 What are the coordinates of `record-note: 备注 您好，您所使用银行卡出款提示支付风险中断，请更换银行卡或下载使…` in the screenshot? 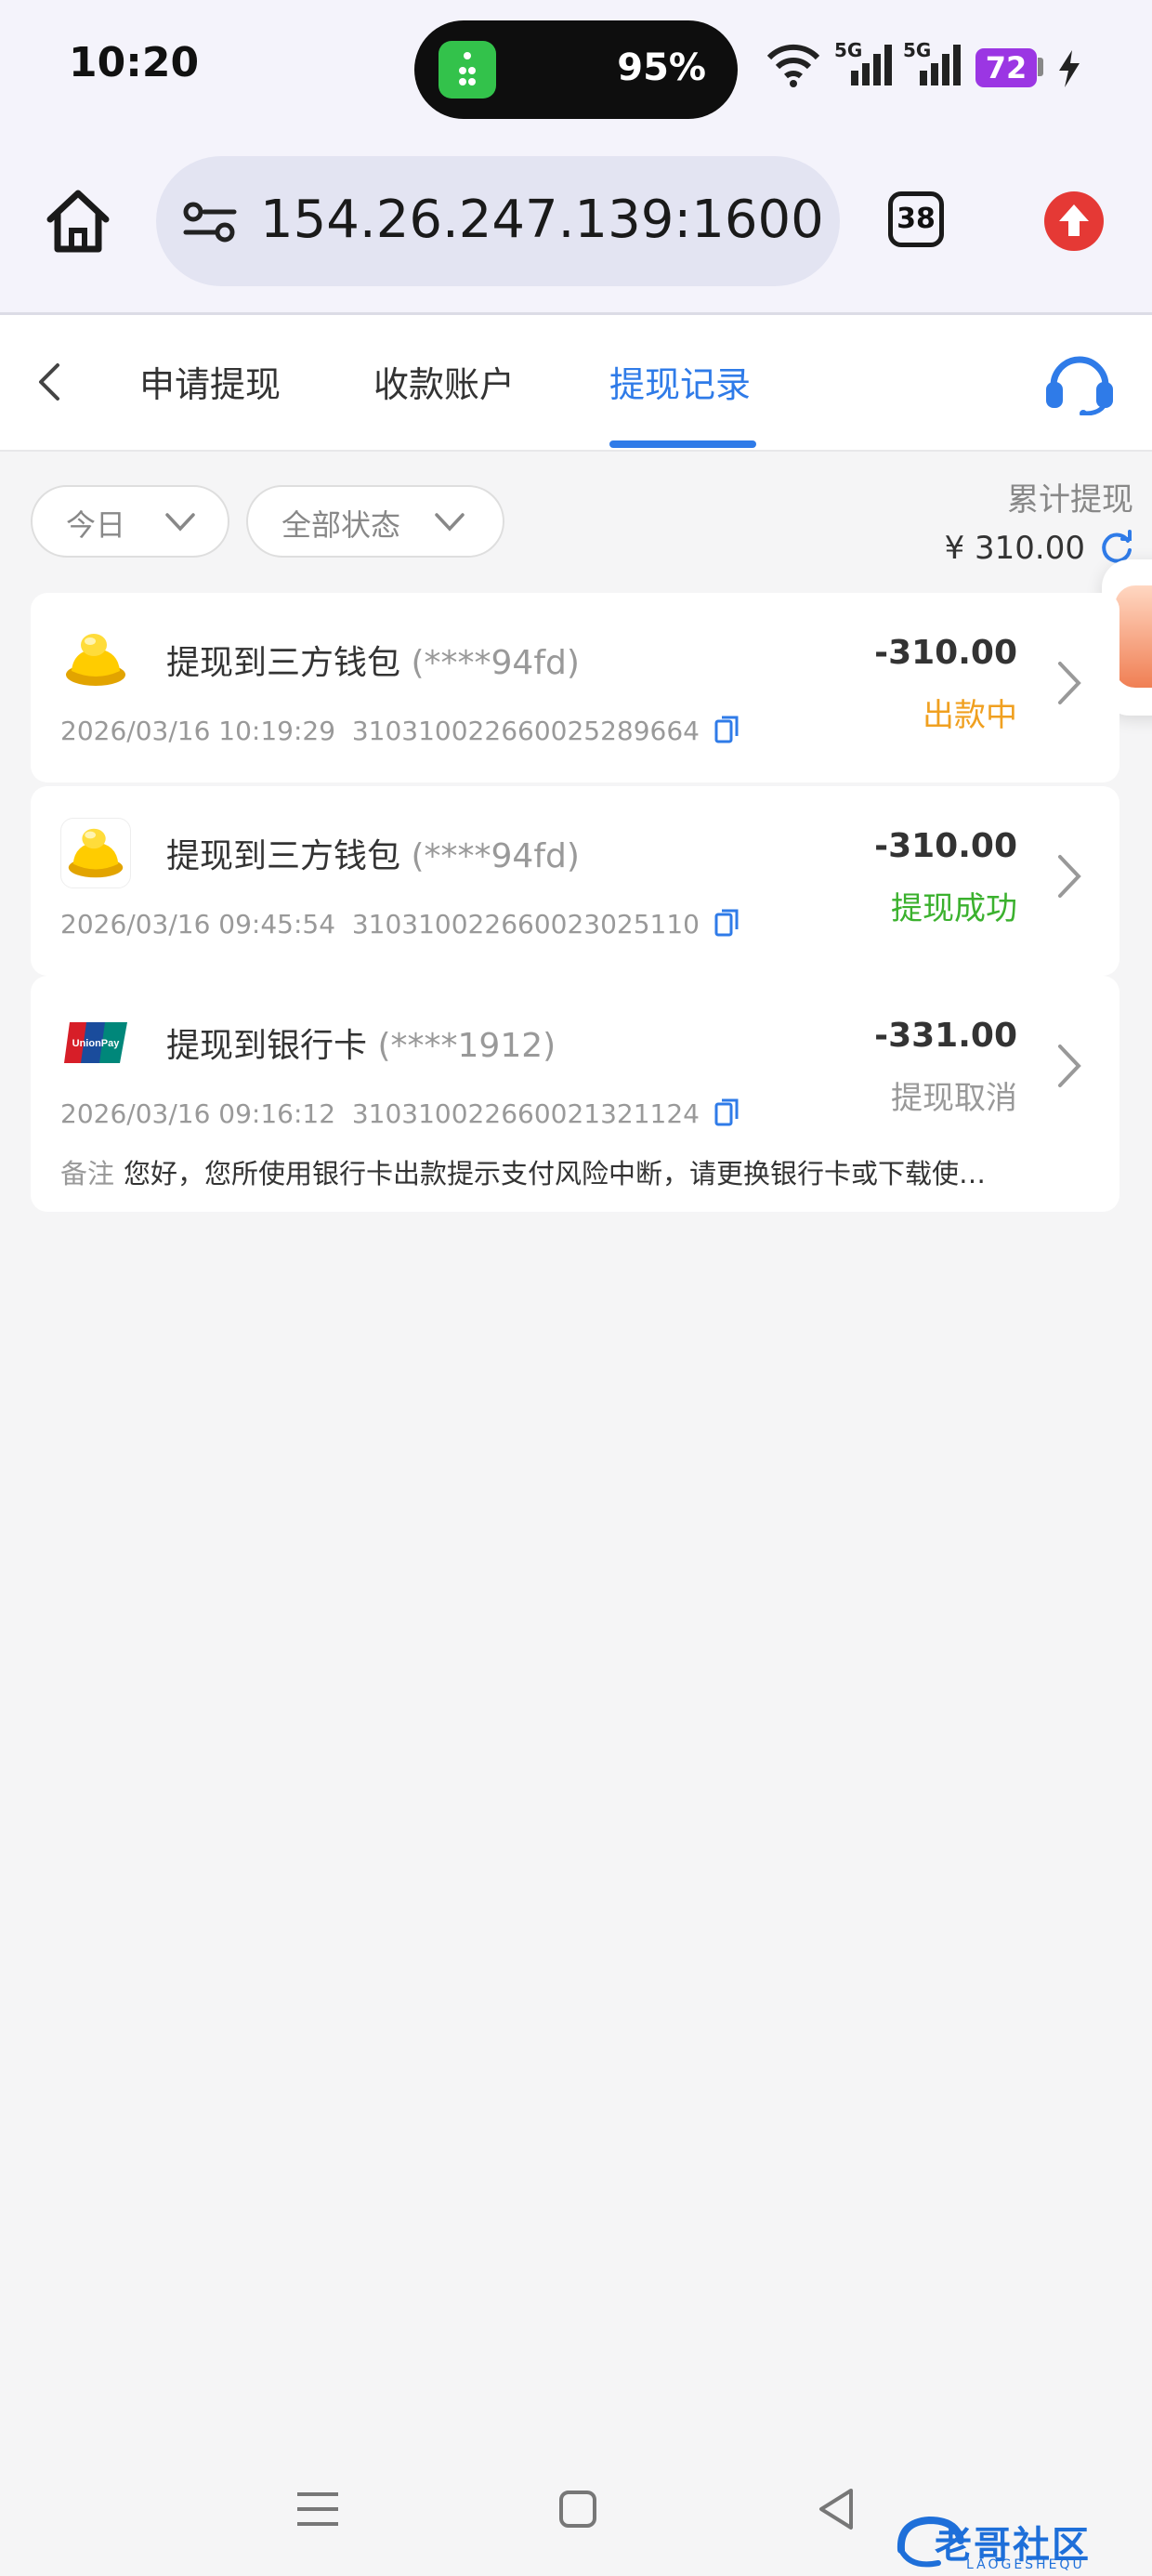 It's located at (523, 1173).